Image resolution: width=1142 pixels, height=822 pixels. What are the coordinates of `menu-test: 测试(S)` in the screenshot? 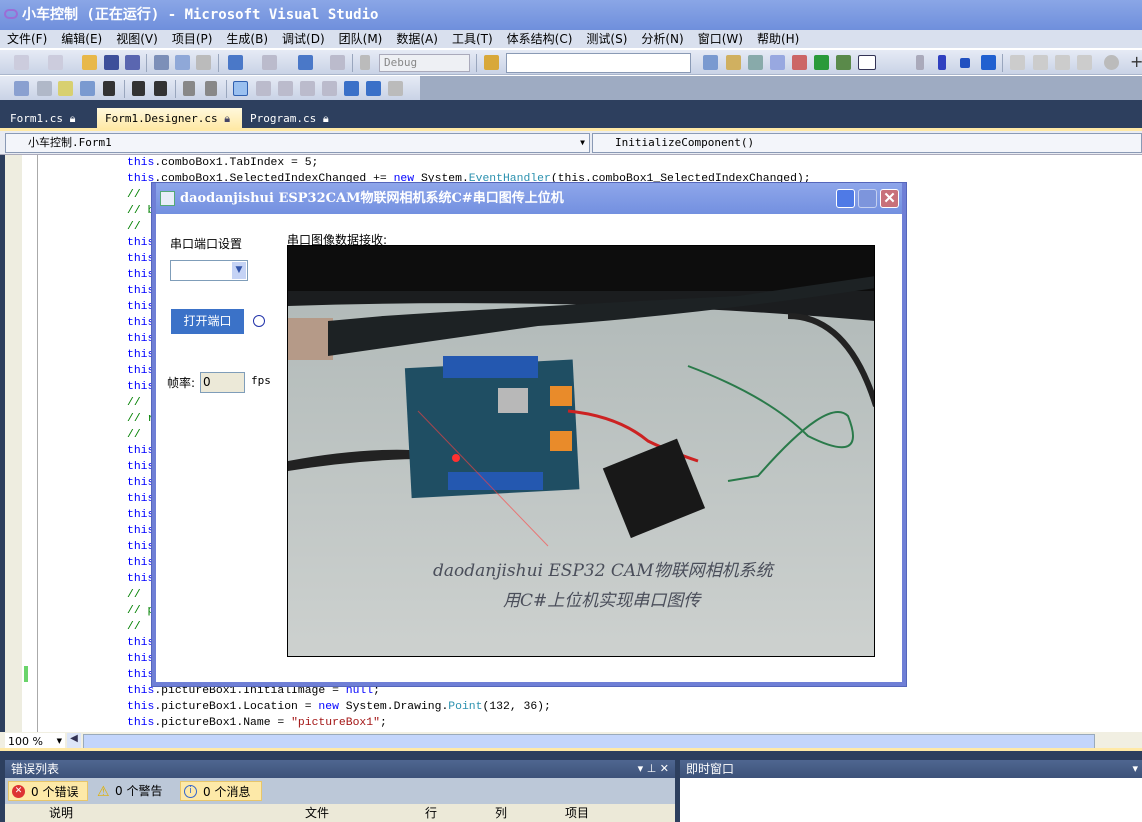 It's located at (606, 39).